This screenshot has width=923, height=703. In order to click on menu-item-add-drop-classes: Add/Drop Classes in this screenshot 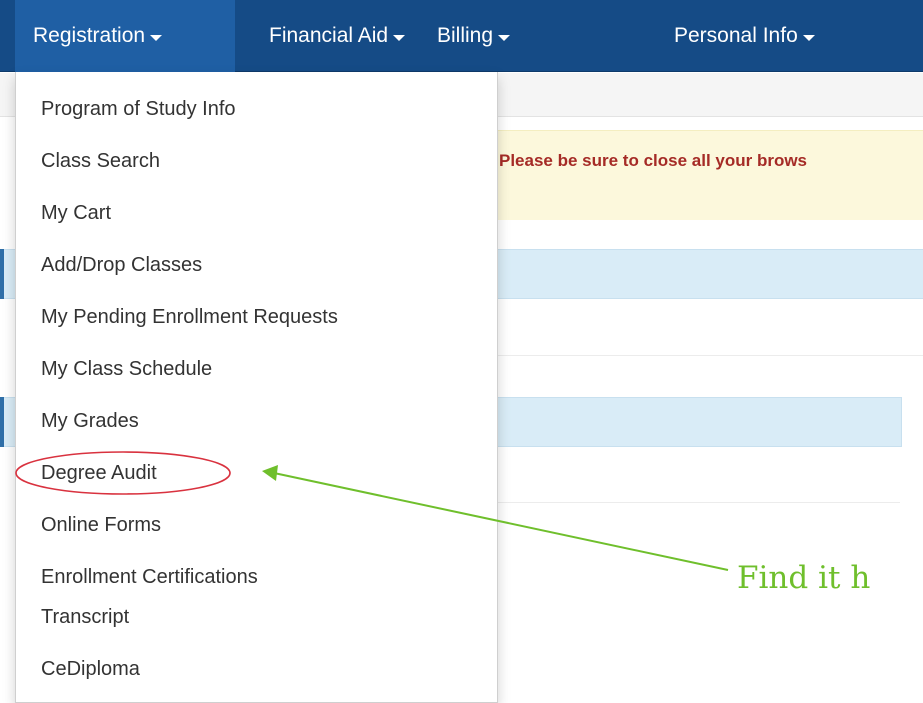, I will do `click(121, 265)`.